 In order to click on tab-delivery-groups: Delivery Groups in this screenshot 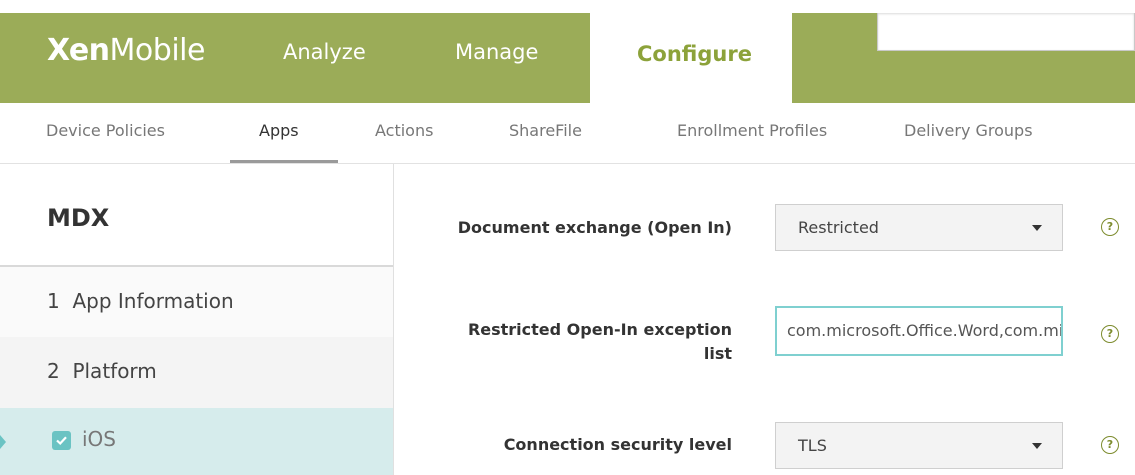, I will do `click(968, 130)`.